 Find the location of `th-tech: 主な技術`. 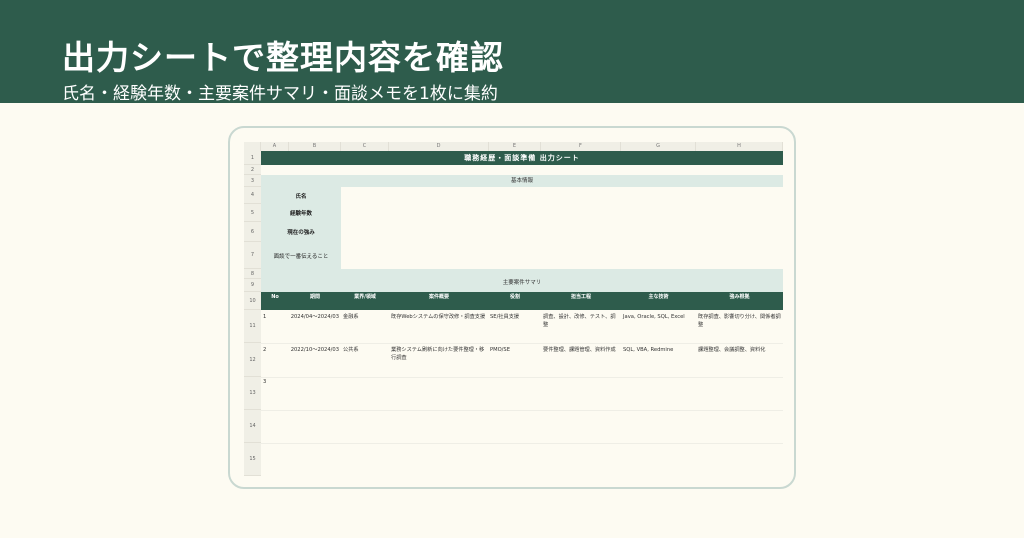

th-tech: 主な技術 is located at coordinates (658, 297).